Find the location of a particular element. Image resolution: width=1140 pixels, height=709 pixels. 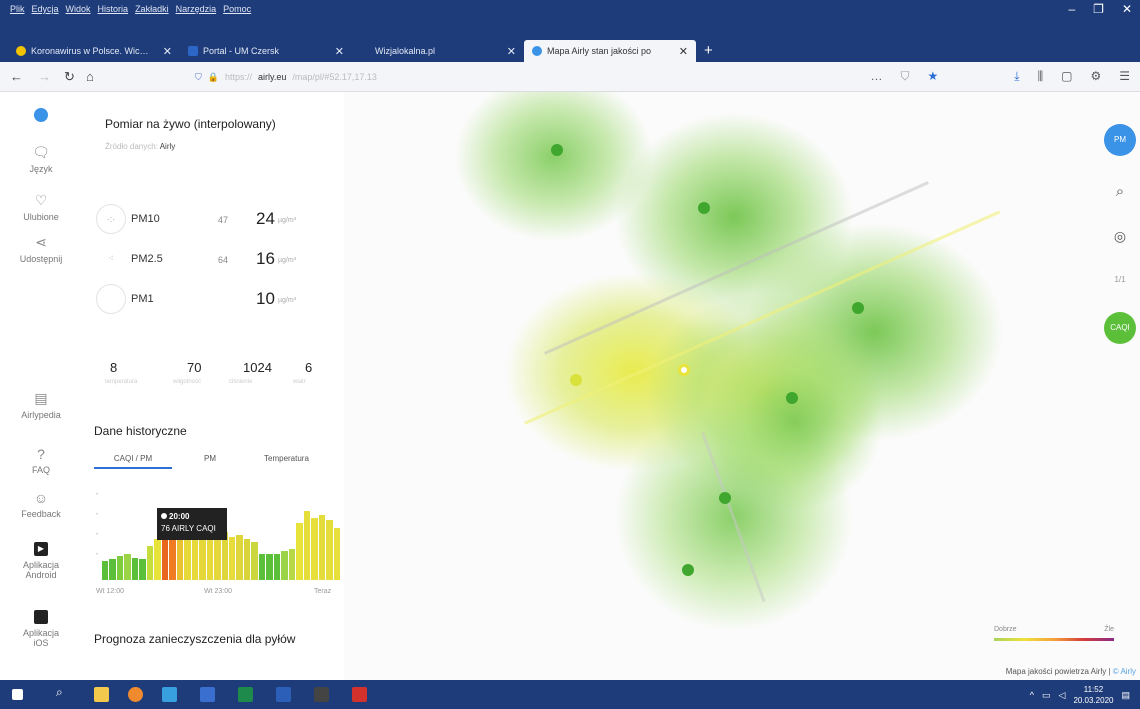

restore-button: ❐ is located at coordinates (1098, 9).